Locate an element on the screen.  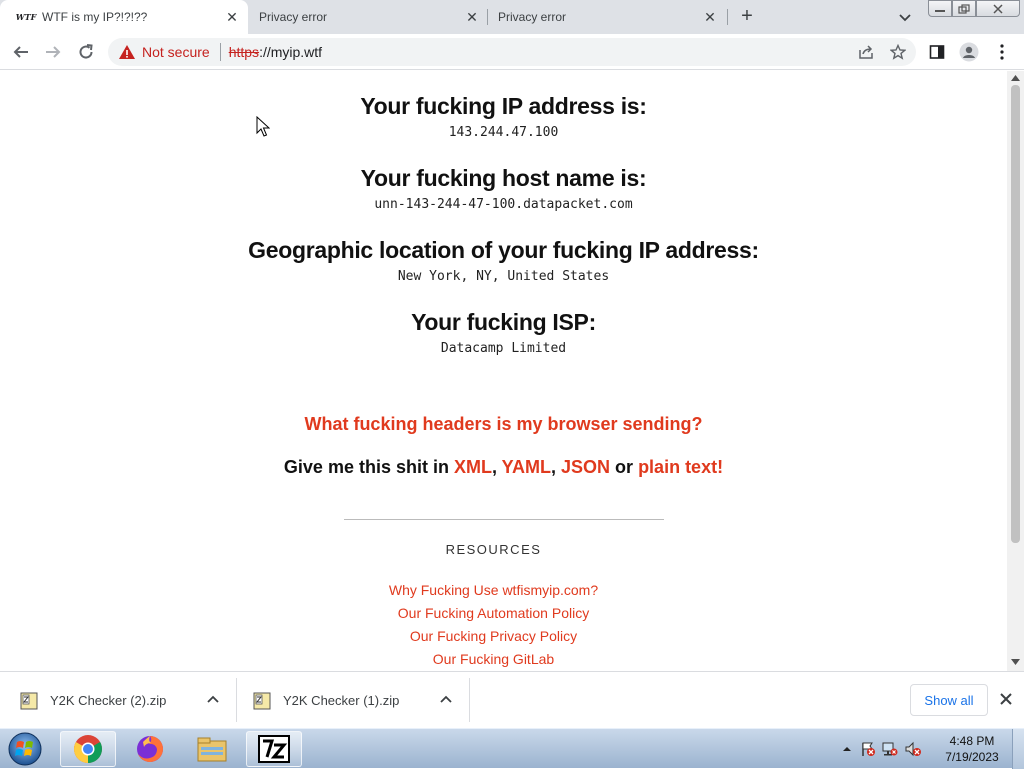
tab-privacy-error-1: Privacy error ✕ is located at coordinates (368, 17).